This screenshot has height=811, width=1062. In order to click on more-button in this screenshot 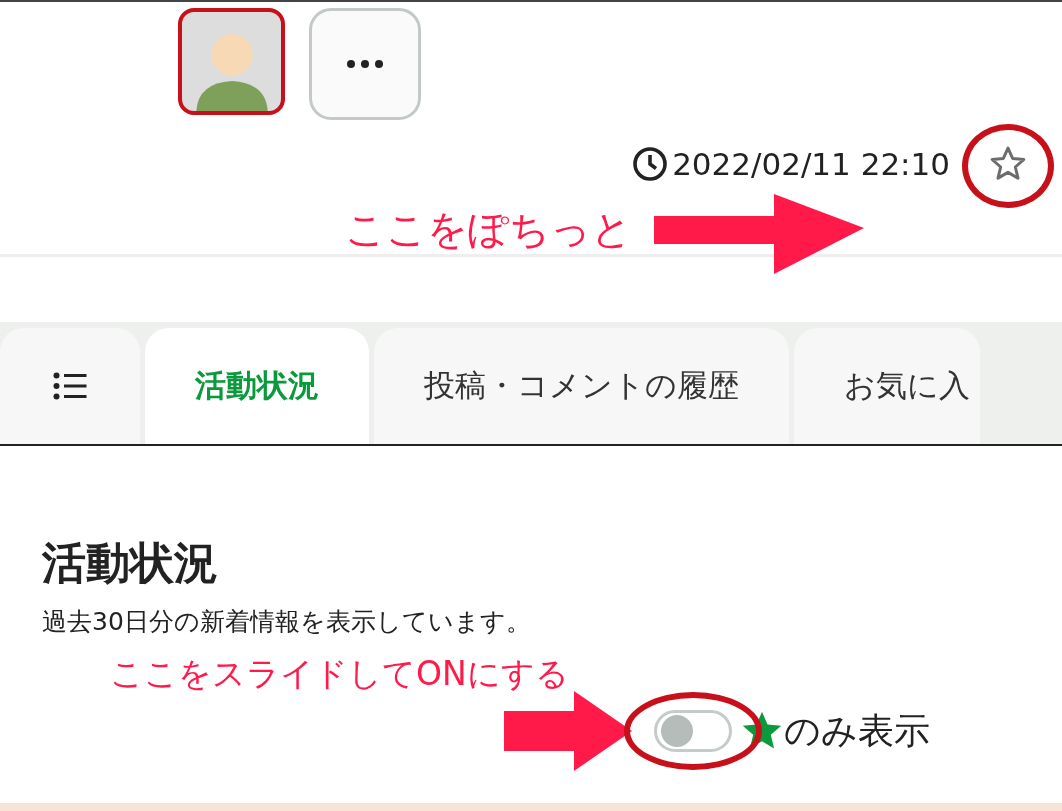, I will do `click(365, 64)`.